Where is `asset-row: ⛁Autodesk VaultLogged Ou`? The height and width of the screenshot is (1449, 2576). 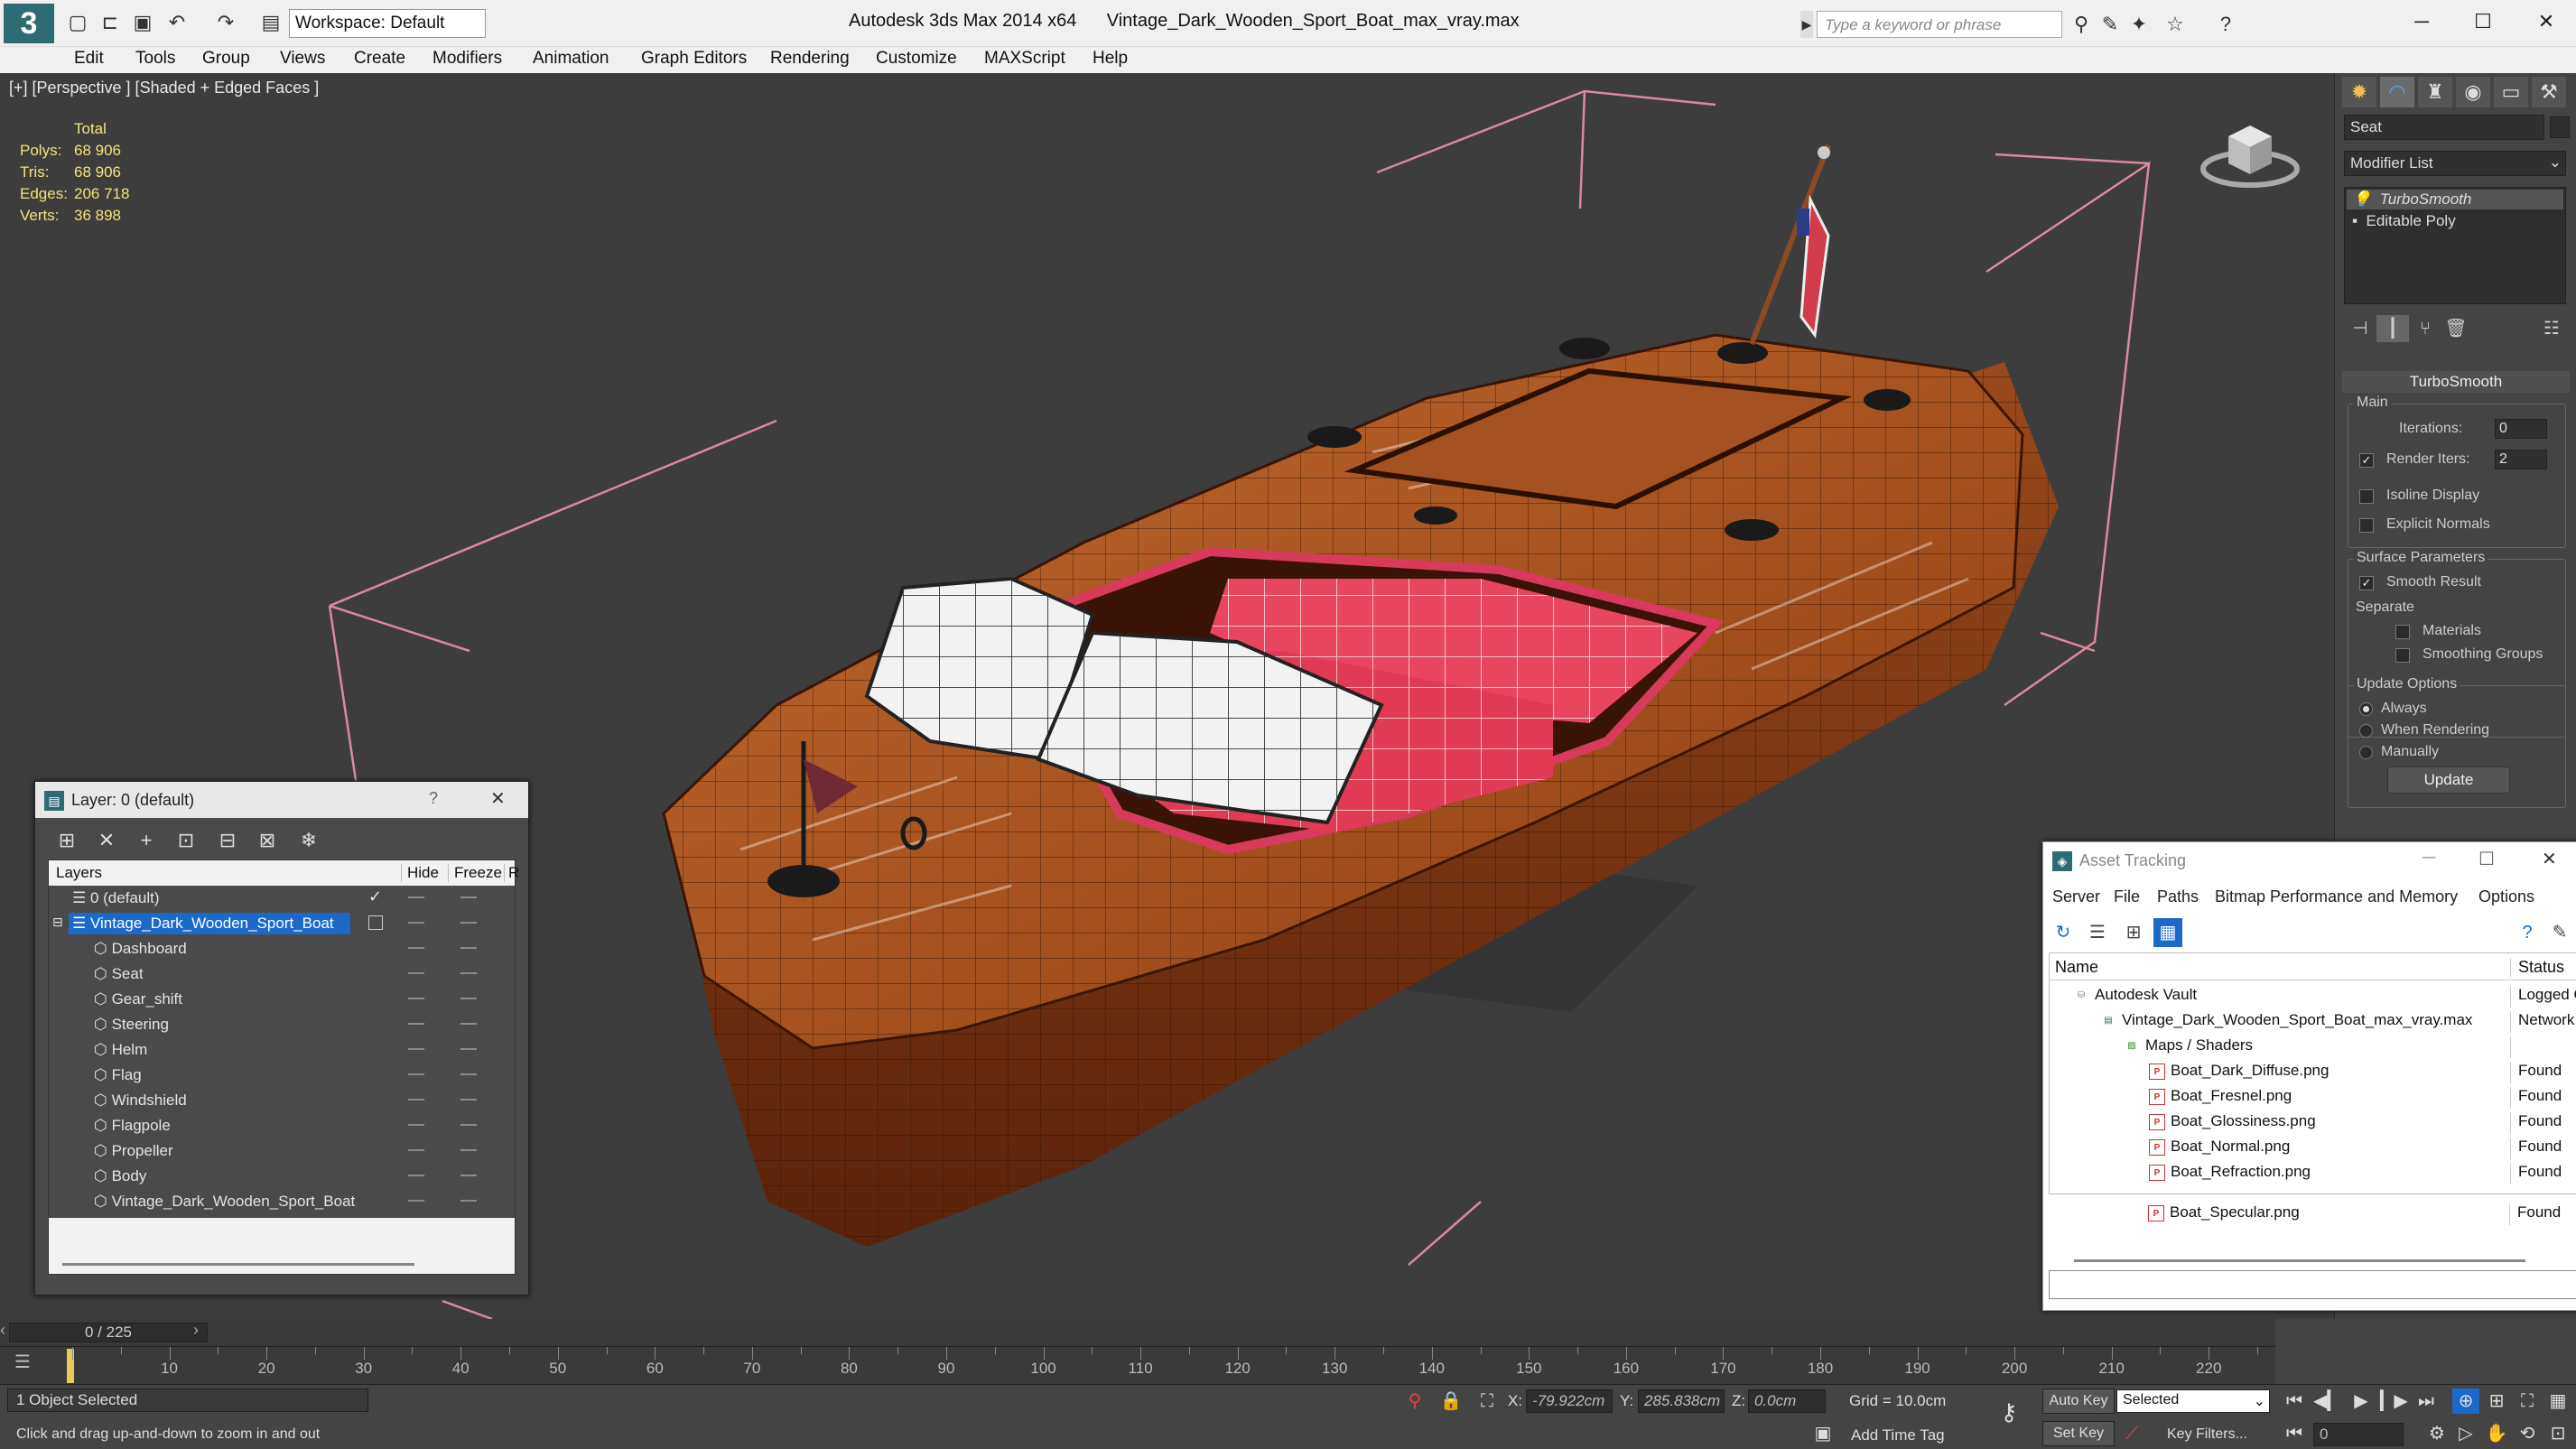
asset-row: ⛁Autodesk VaultLogged Ou is located at coordinates (2313, 995).